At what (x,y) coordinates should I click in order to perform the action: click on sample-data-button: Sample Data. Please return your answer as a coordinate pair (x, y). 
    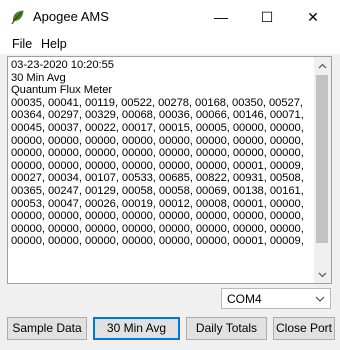
    Looking at the image, I should click on (47, 328).